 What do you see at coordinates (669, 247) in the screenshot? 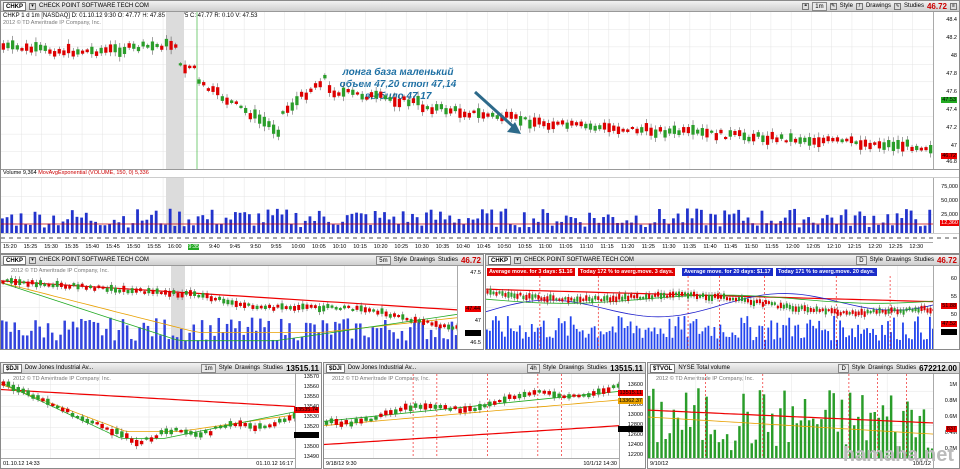
I see `time-tick: 11:30` at bounding box center [669, 247].